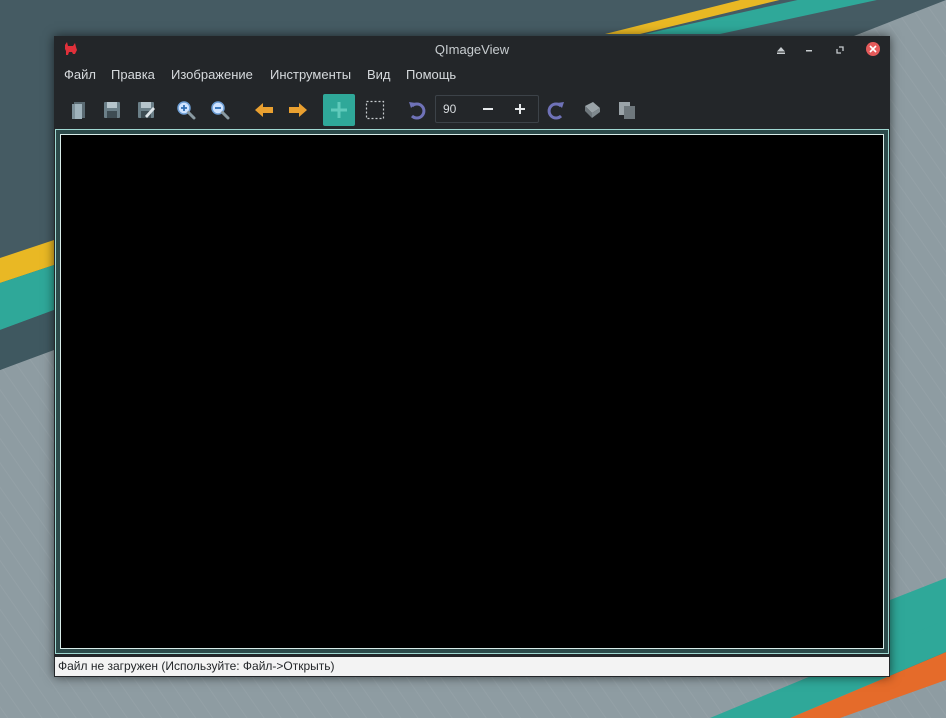 Image resolution: width=946 pixels, height=718 pixels. I want to click on paste-button, so click(592, 110).